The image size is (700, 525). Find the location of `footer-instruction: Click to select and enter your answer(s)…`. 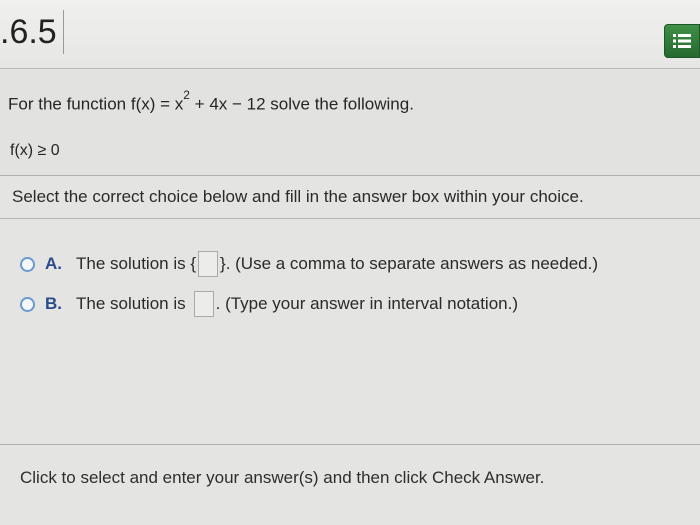

footer-instruction: Click to select and enter your answer(s)… is located at coordinates (282, 477).